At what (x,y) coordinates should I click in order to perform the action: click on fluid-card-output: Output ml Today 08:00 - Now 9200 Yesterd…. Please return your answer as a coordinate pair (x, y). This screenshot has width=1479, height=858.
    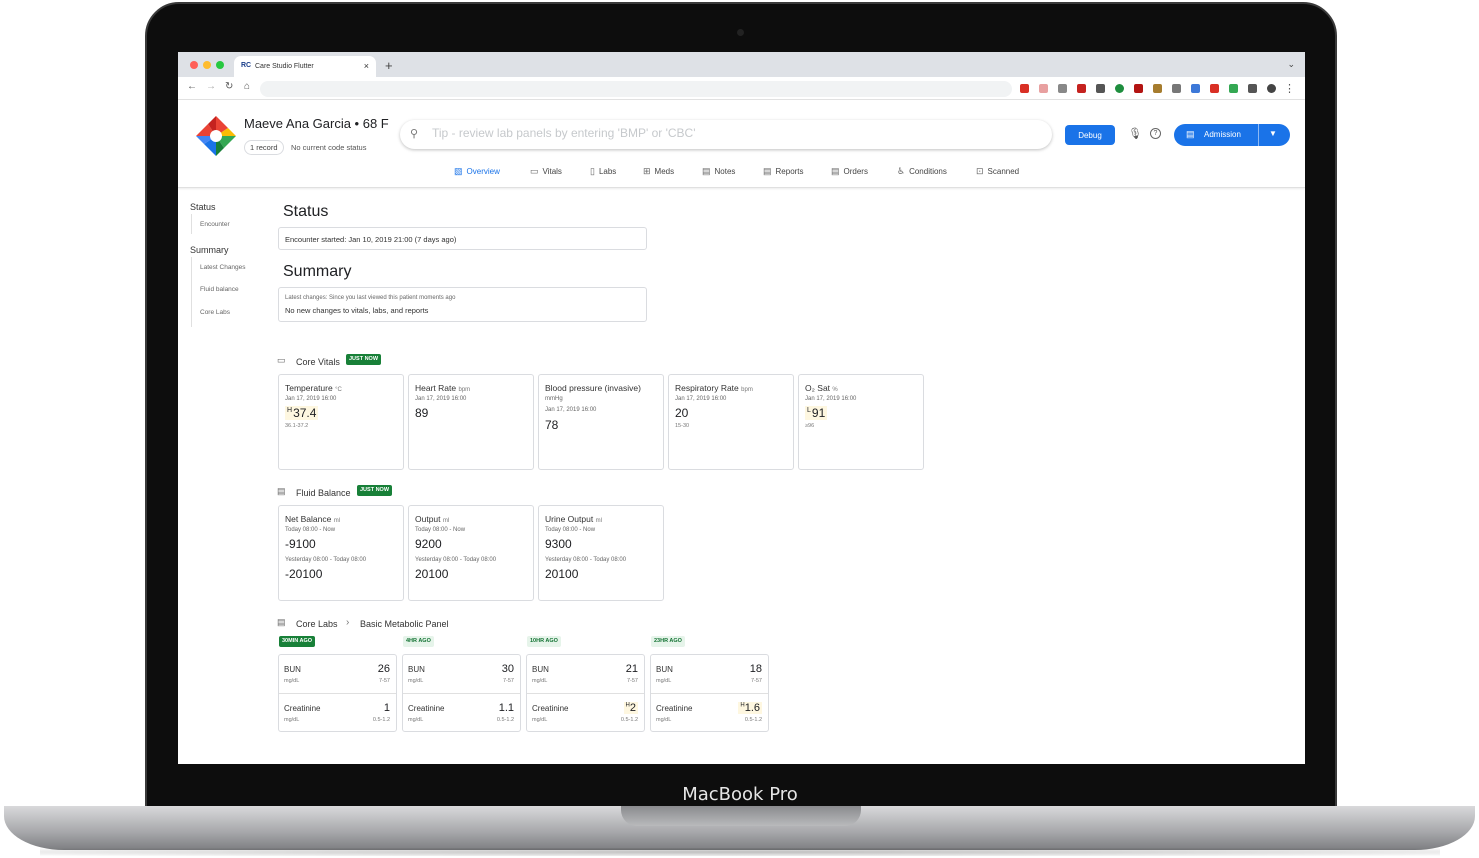
    Looking at the image, I should click on (471, 553).